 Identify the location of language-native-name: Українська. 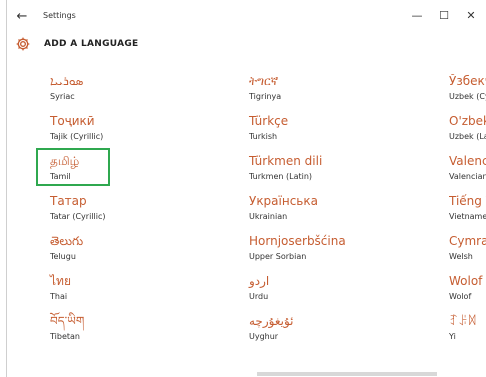
(283, 201).